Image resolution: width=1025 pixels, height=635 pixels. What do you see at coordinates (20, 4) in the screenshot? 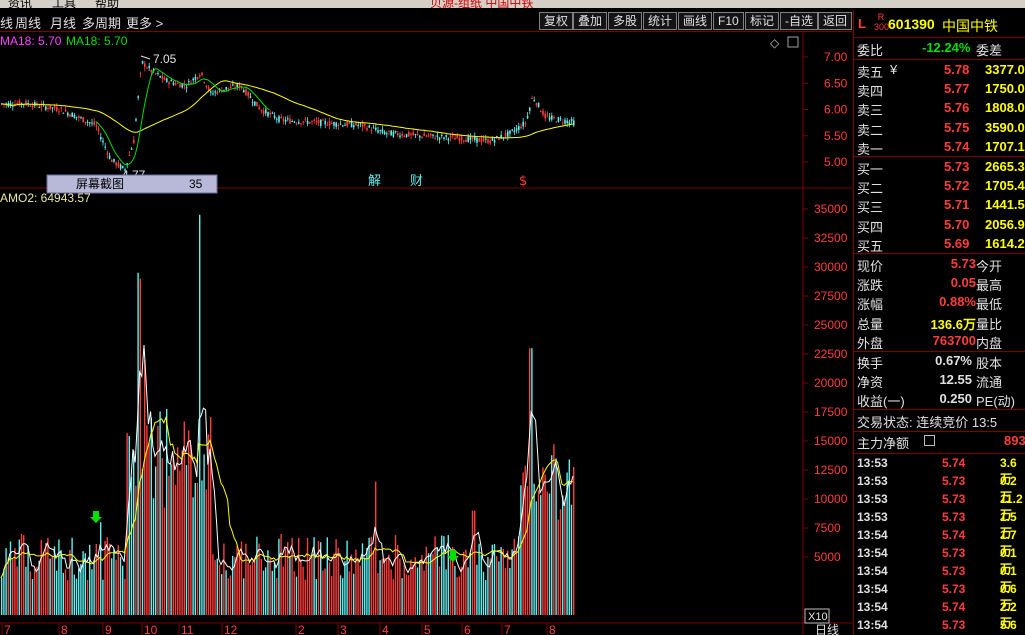
I see `menu-item-news: 资讯` at bounding box center [20, 4].